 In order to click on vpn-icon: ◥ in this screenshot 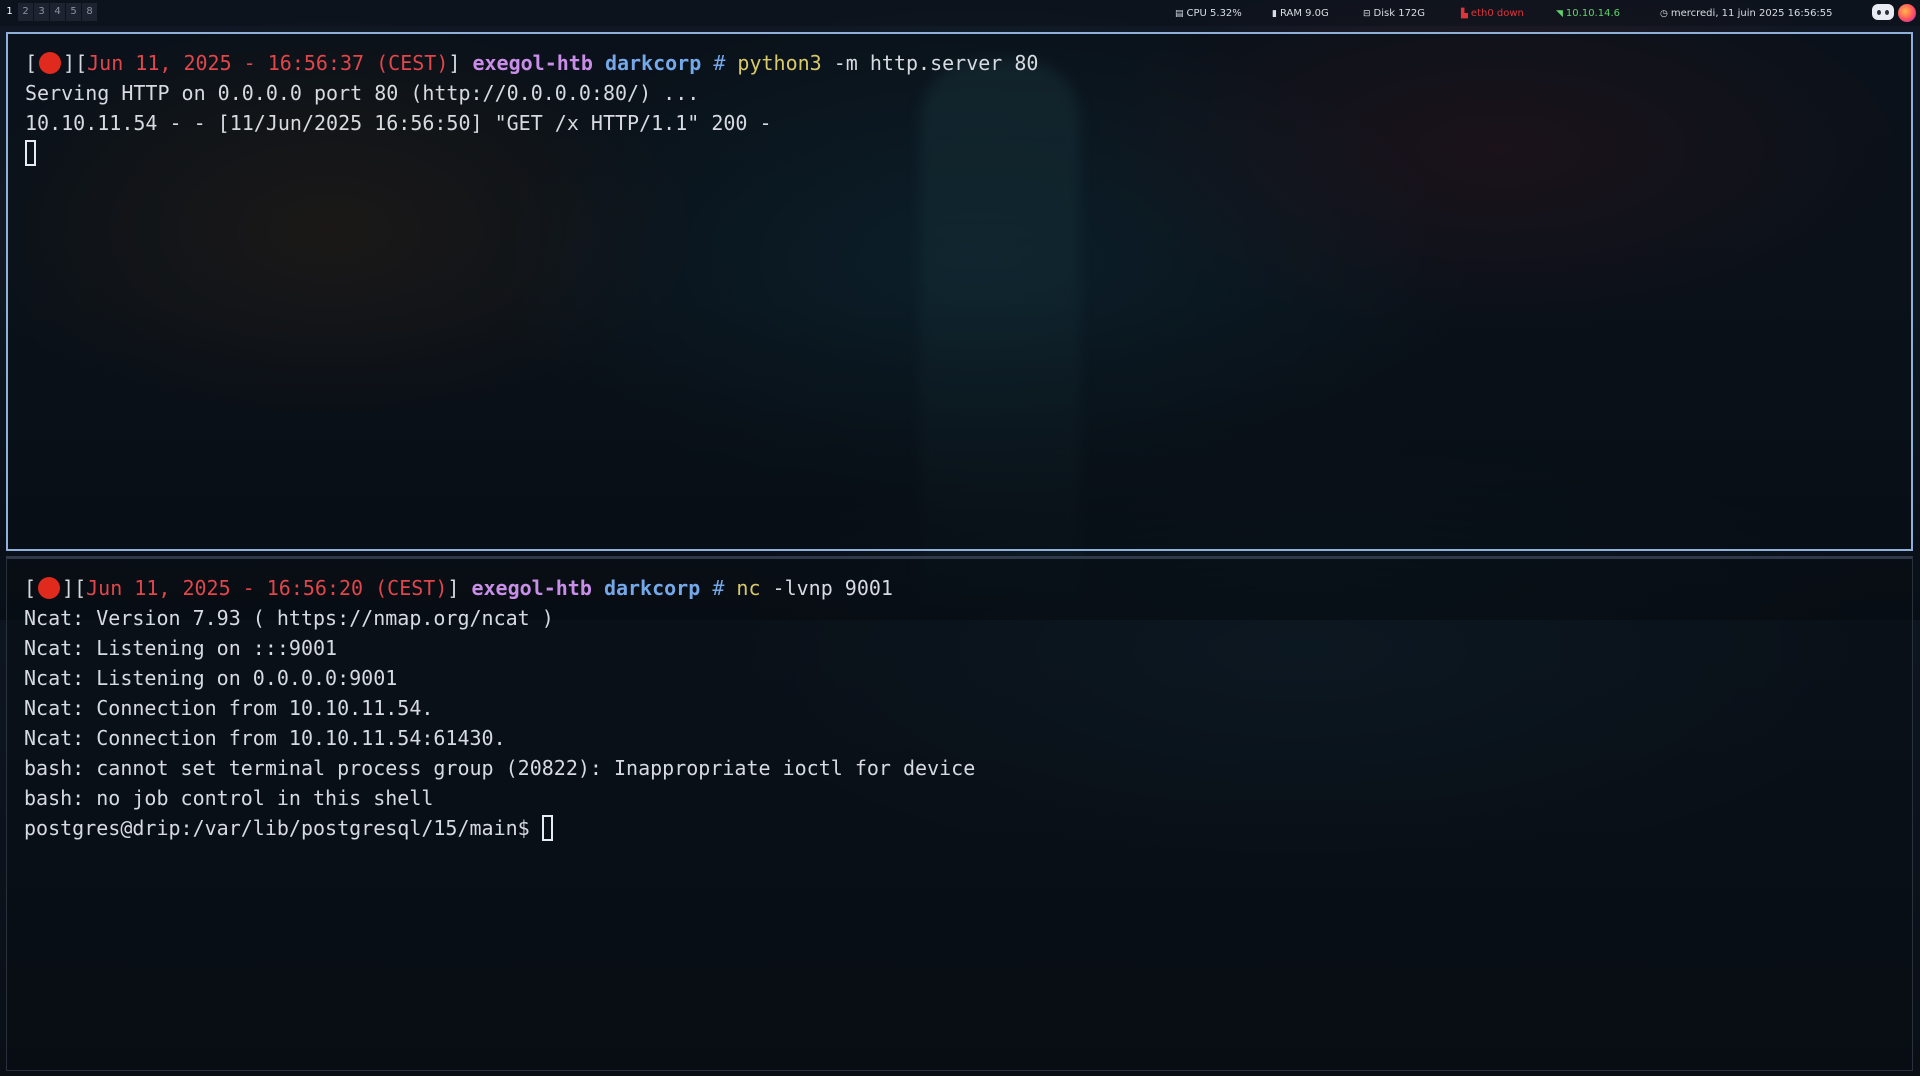, I will do `click(1559, 14)`.